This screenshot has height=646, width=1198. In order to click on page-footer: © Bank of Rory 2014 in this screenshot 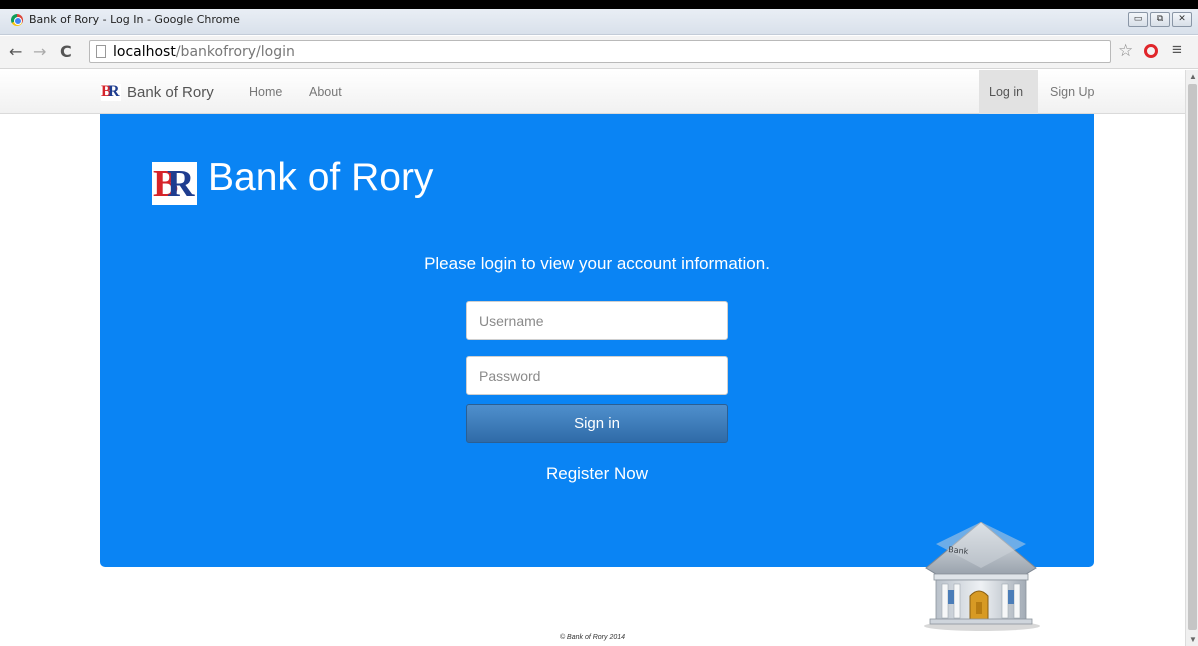, I will do `click(592, 637)`.